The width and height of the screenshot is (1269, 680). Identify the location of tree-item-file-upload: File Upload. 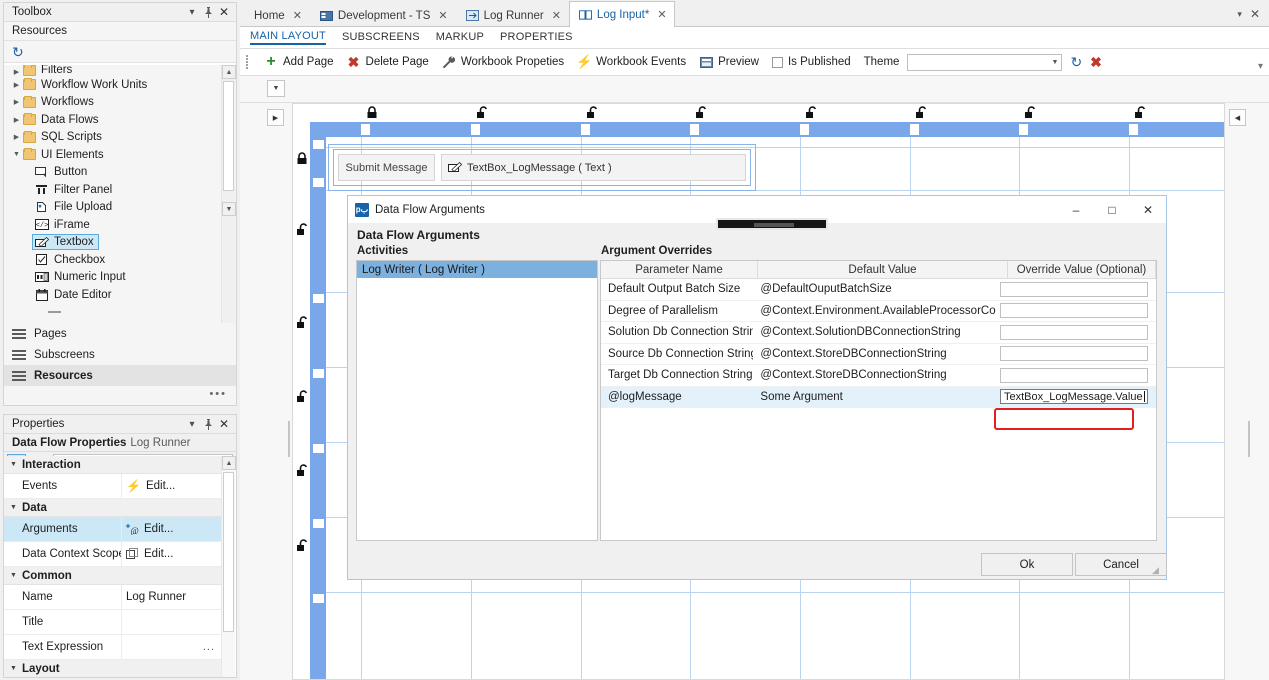
(112, 208).